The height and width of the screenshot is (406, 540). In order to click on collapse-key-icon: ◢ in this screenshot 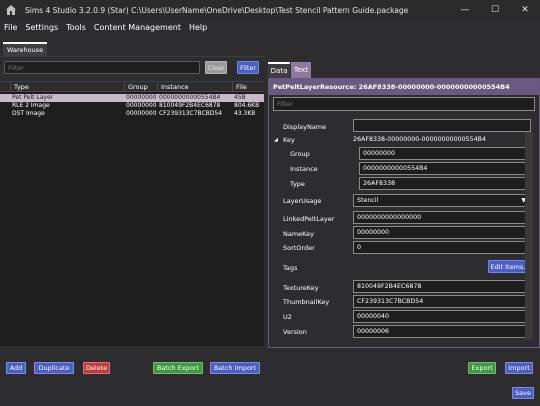, I will do `click(276, 140)`.